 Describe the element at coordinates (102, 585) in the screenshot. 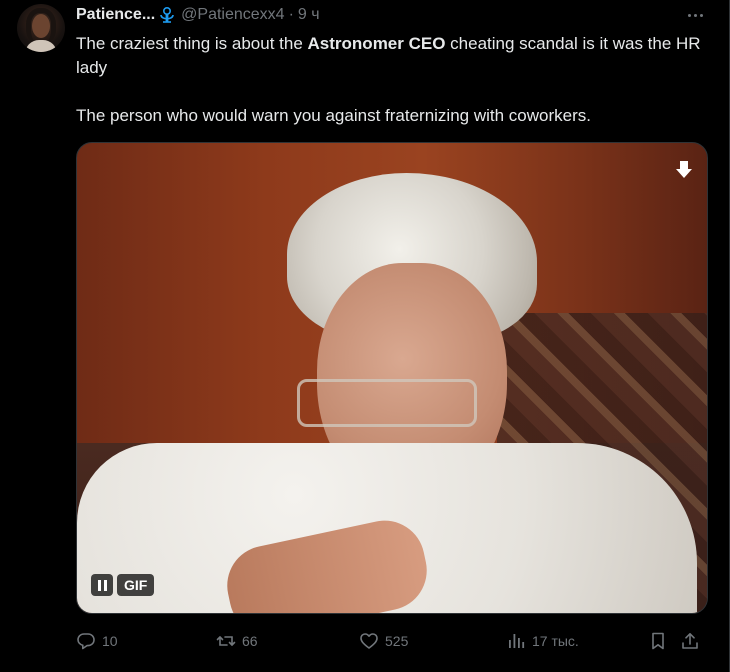

I see `pause-icon` at that location.